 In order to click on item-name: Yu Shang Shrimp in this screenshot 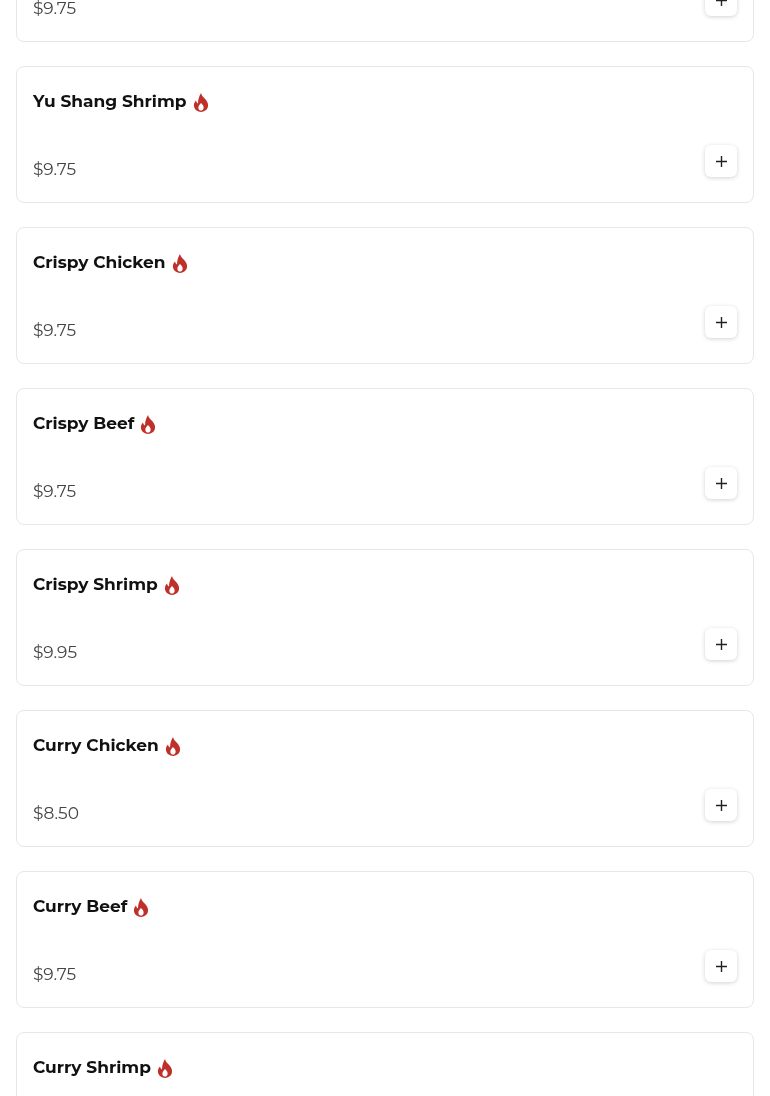, I will do `click(110, 102)`.